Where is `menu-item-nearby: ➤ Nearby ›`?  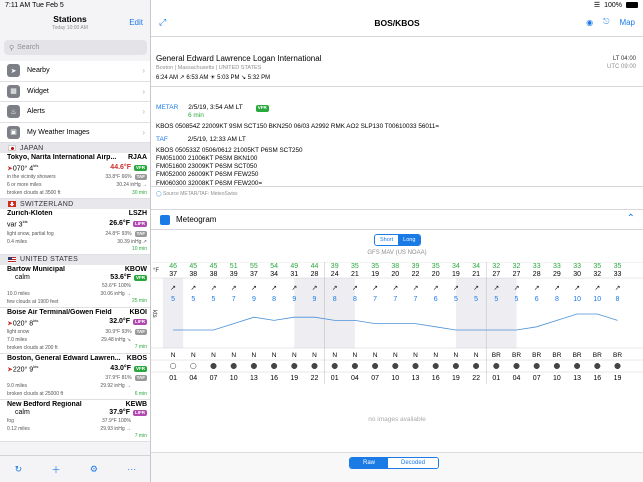 menu-item-nearby: ➤ Nearby › is located at coordinates (75, 71).